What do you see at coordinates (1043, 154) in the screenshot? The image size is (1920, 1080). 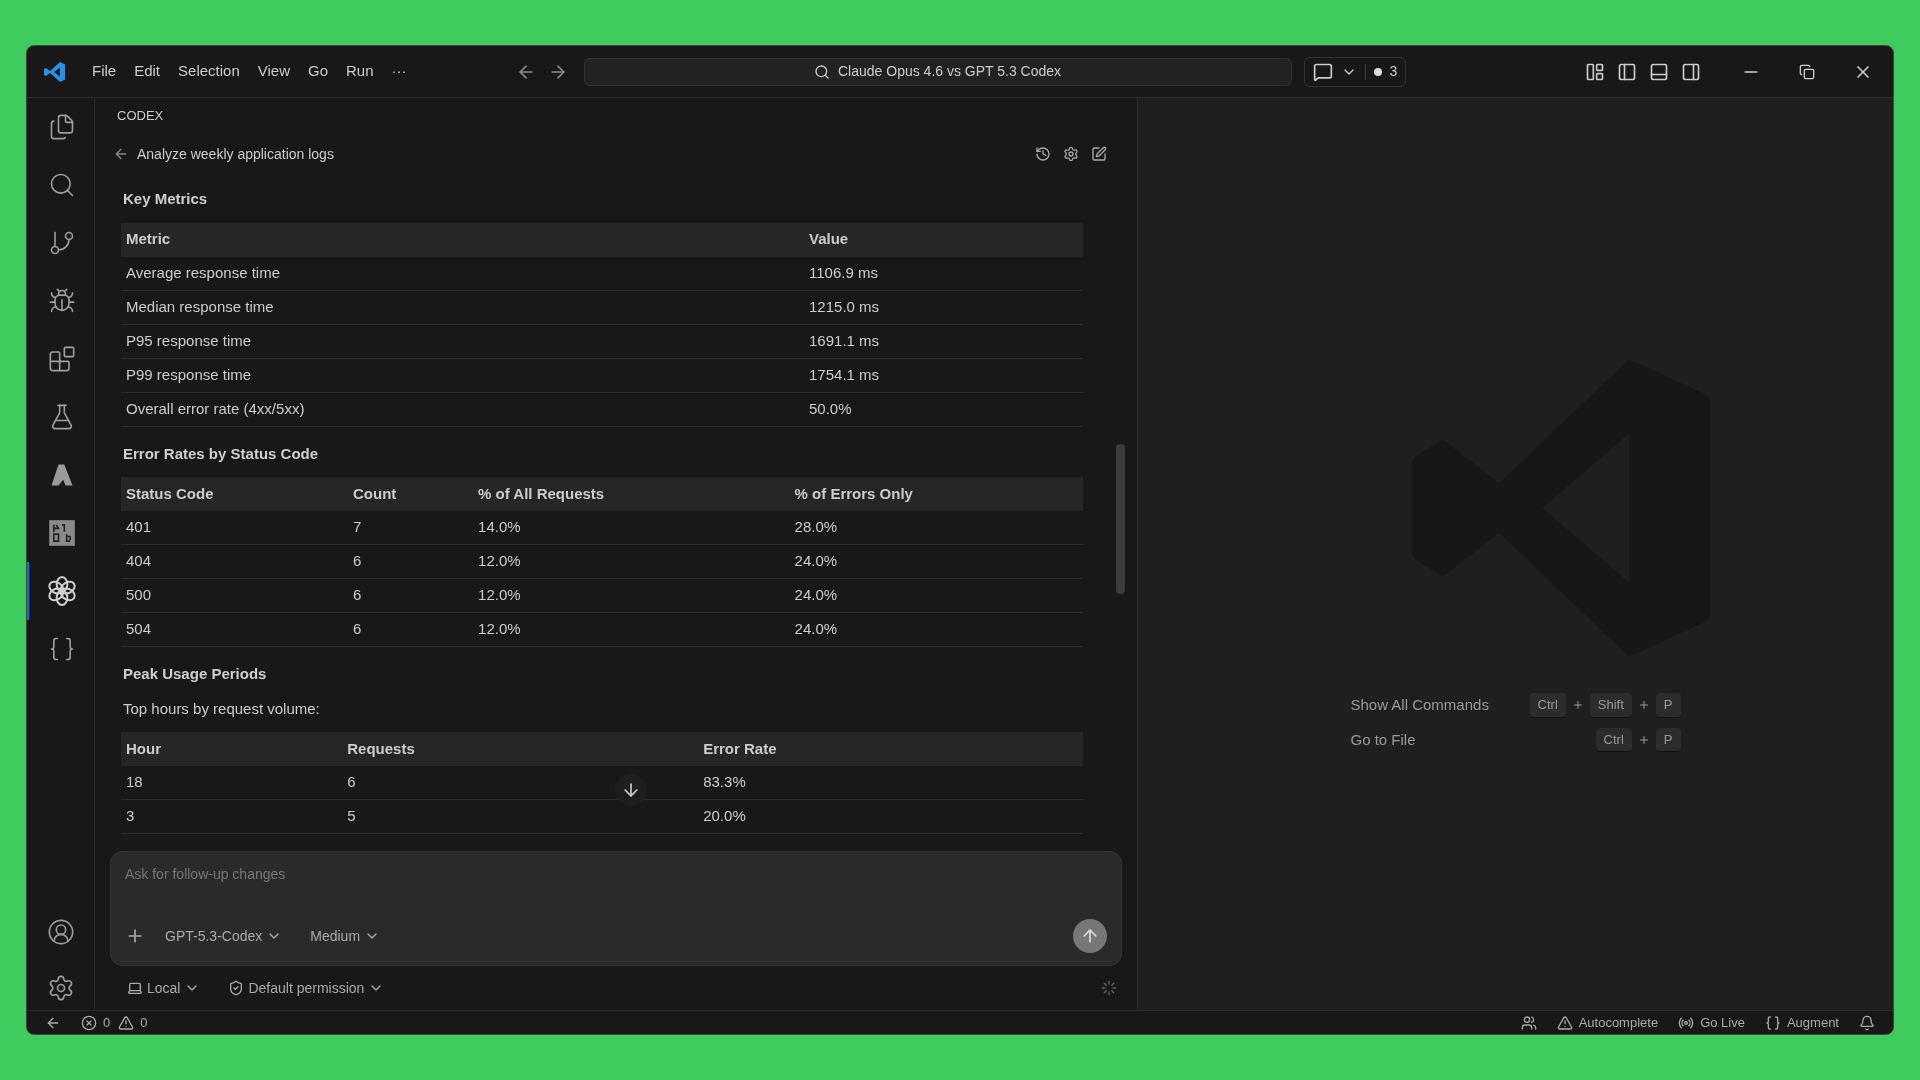 I see `history-icon` at bounding box center [1043, 154].